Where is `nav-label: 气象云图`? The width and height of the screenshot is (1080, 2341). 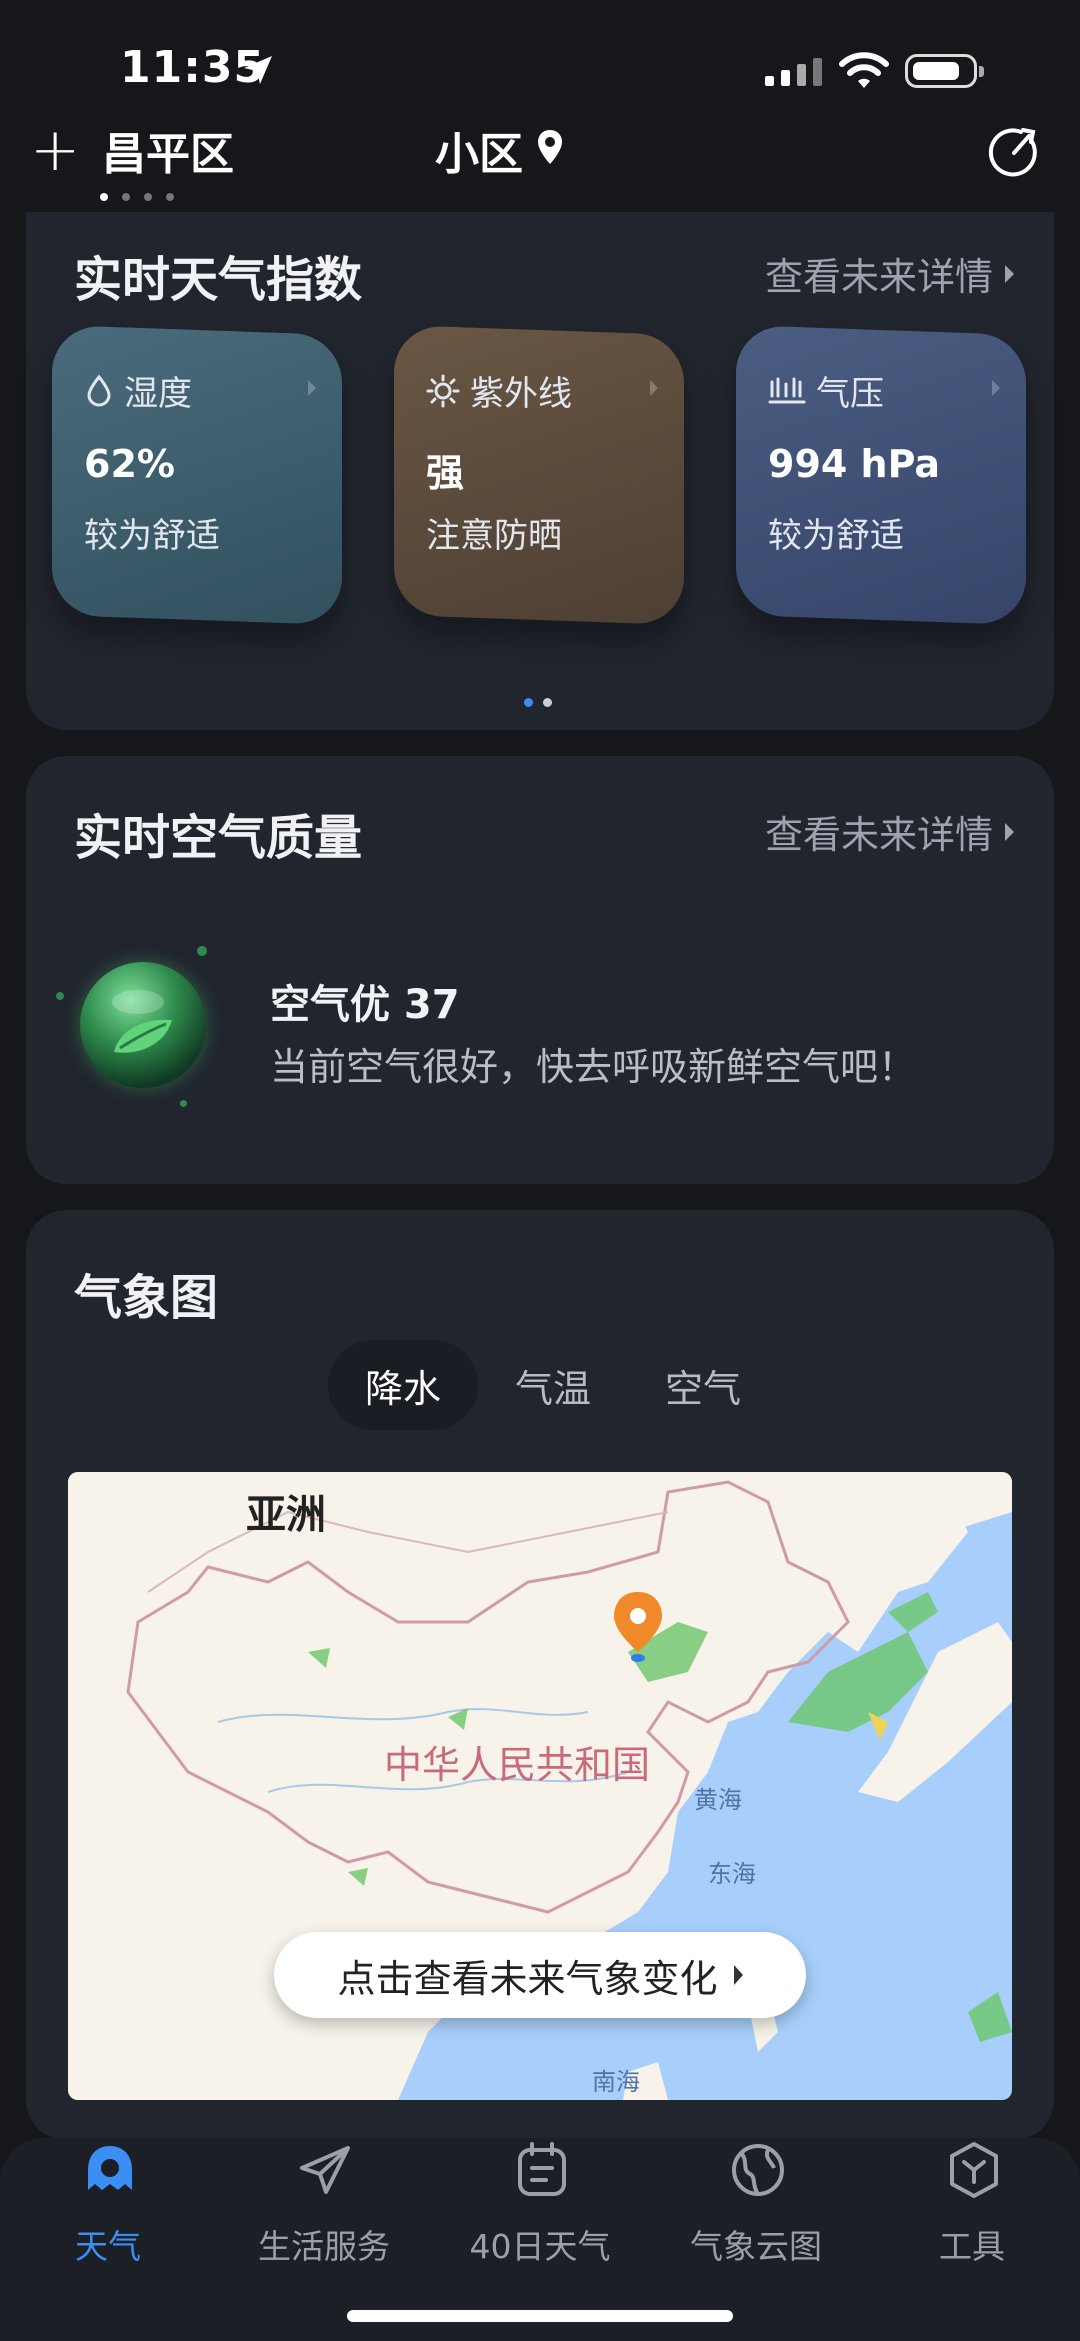 nav-label: 气象云图 is located at coordinates (756, 2246).